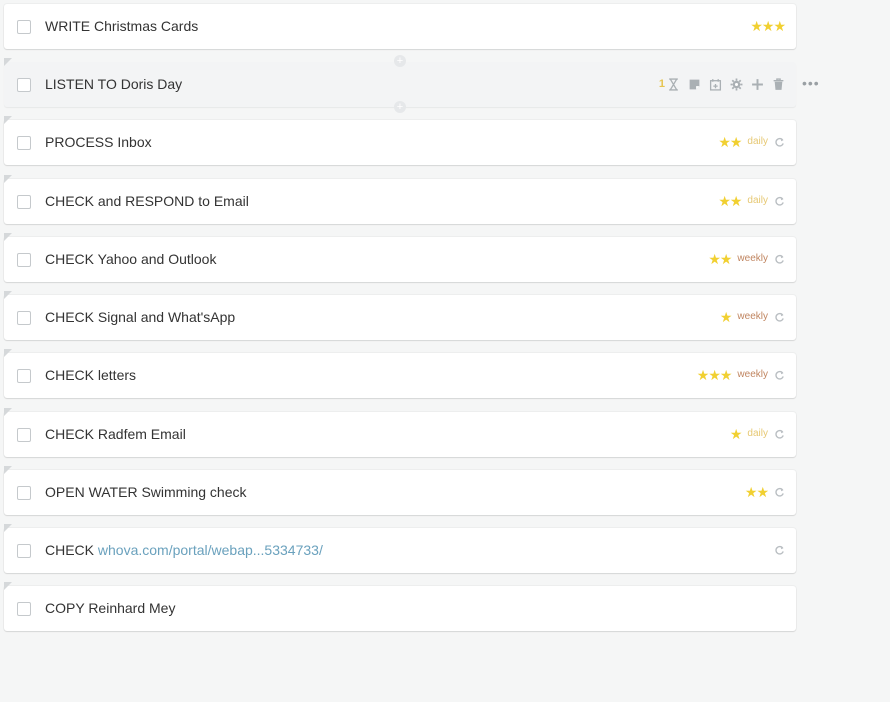 The width and height of the screenshot is (890, 702). What do you see at coordinates (757, 84) in the screenshot?
I see `plus-icon` at bounding box center [757, 84].